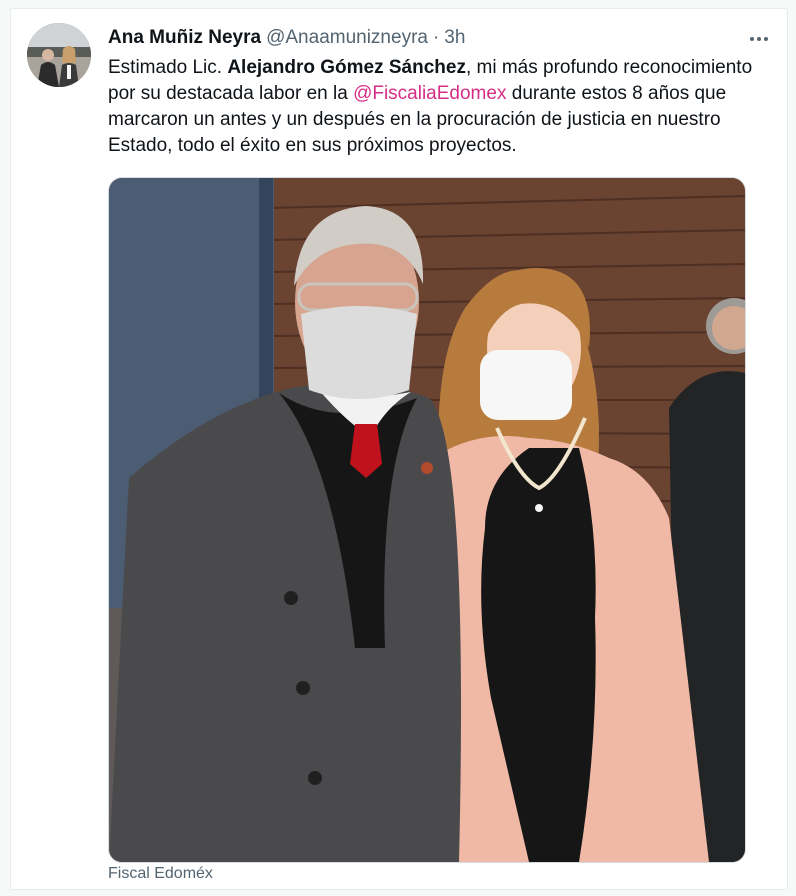 This screenshot has width=796, height=896. Describe the element at coordinates (429, 93) in the screenshot. I see `mention-link: @FiscaliaEdomex` at that location.